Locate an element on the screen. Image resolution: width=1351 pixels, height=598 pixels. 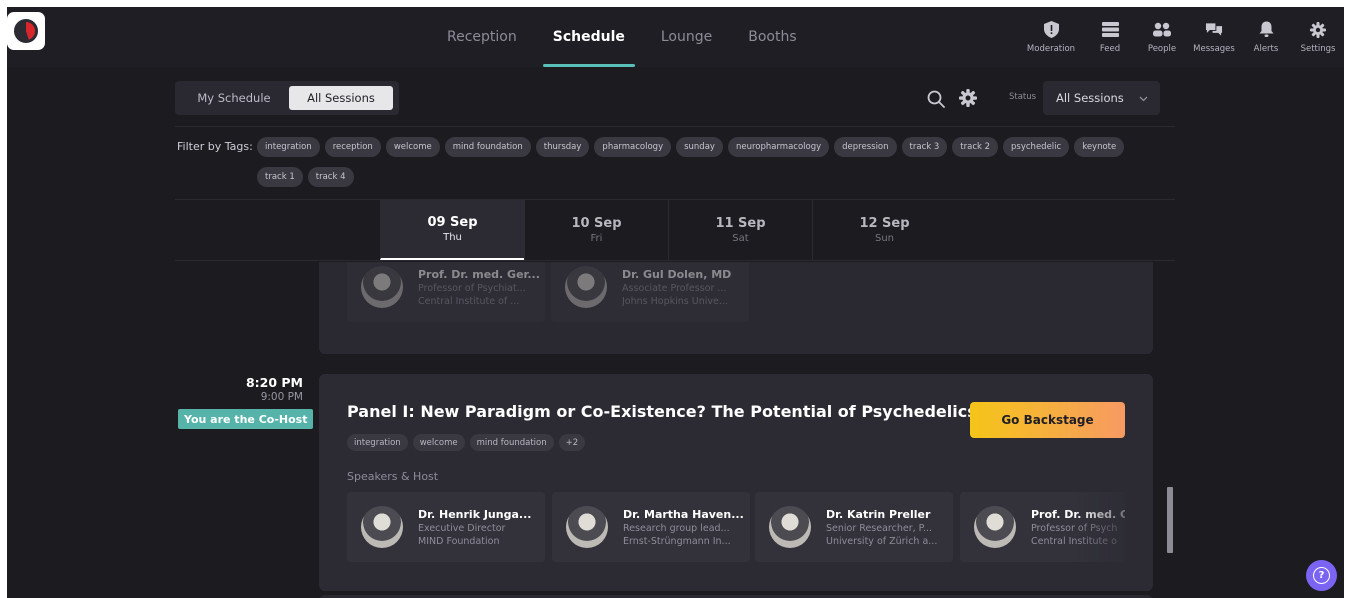
schedule-view-toggle: My Schedule All Sessions is located at coordinates (287, 98).